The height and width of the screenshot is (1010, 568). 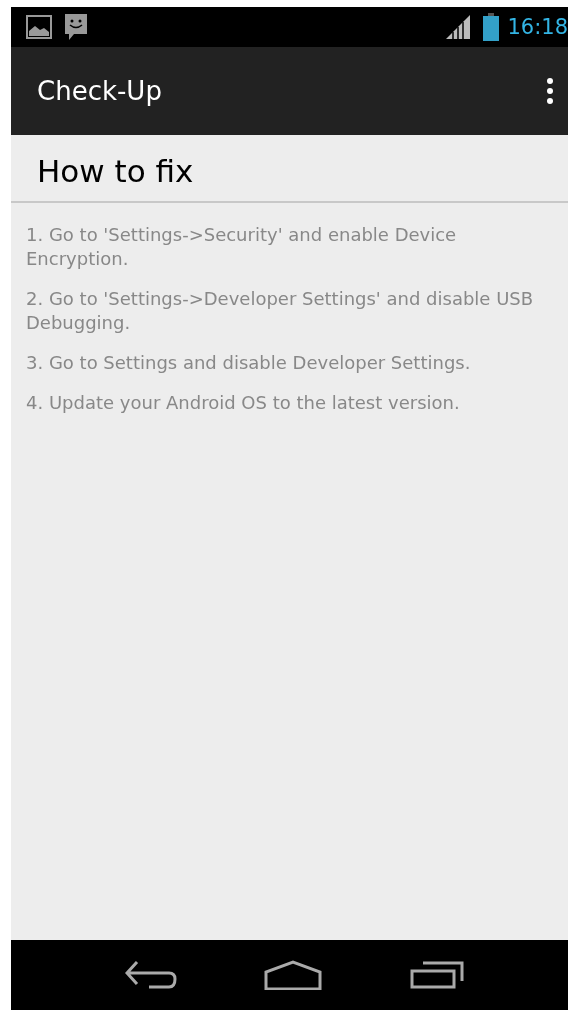 What do you see at coordinates (289, 169) in the screenshot?
I see `section-heading: How to fix` at bounding box center [289, 169].